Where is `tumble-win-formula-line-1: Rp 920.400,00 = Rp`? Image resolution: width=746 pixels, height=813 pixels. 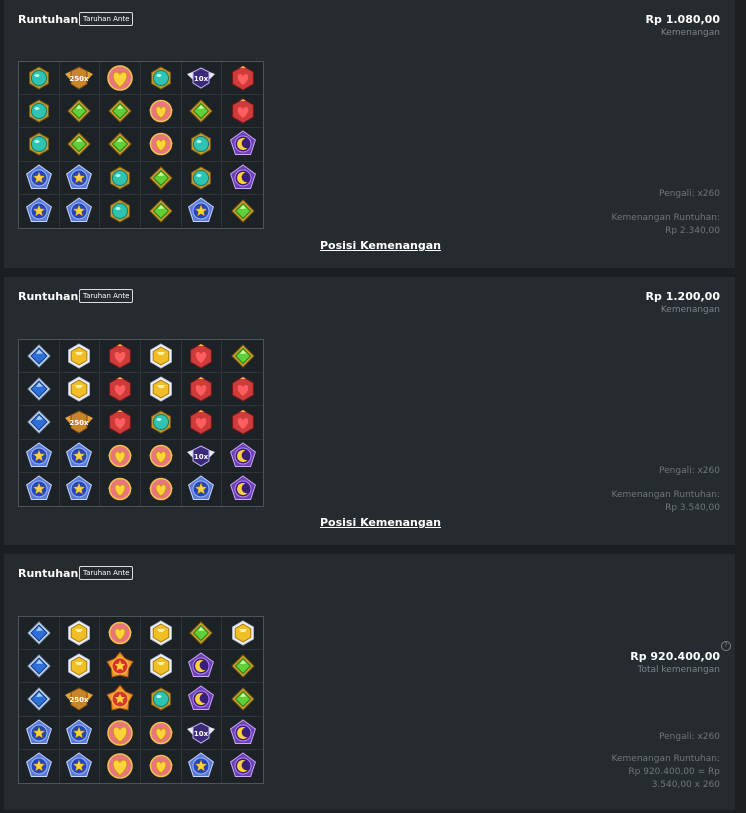 tumble-win-formula-line-1: Rp 920.400,00 = Rp is located at coordinates (674, 772).